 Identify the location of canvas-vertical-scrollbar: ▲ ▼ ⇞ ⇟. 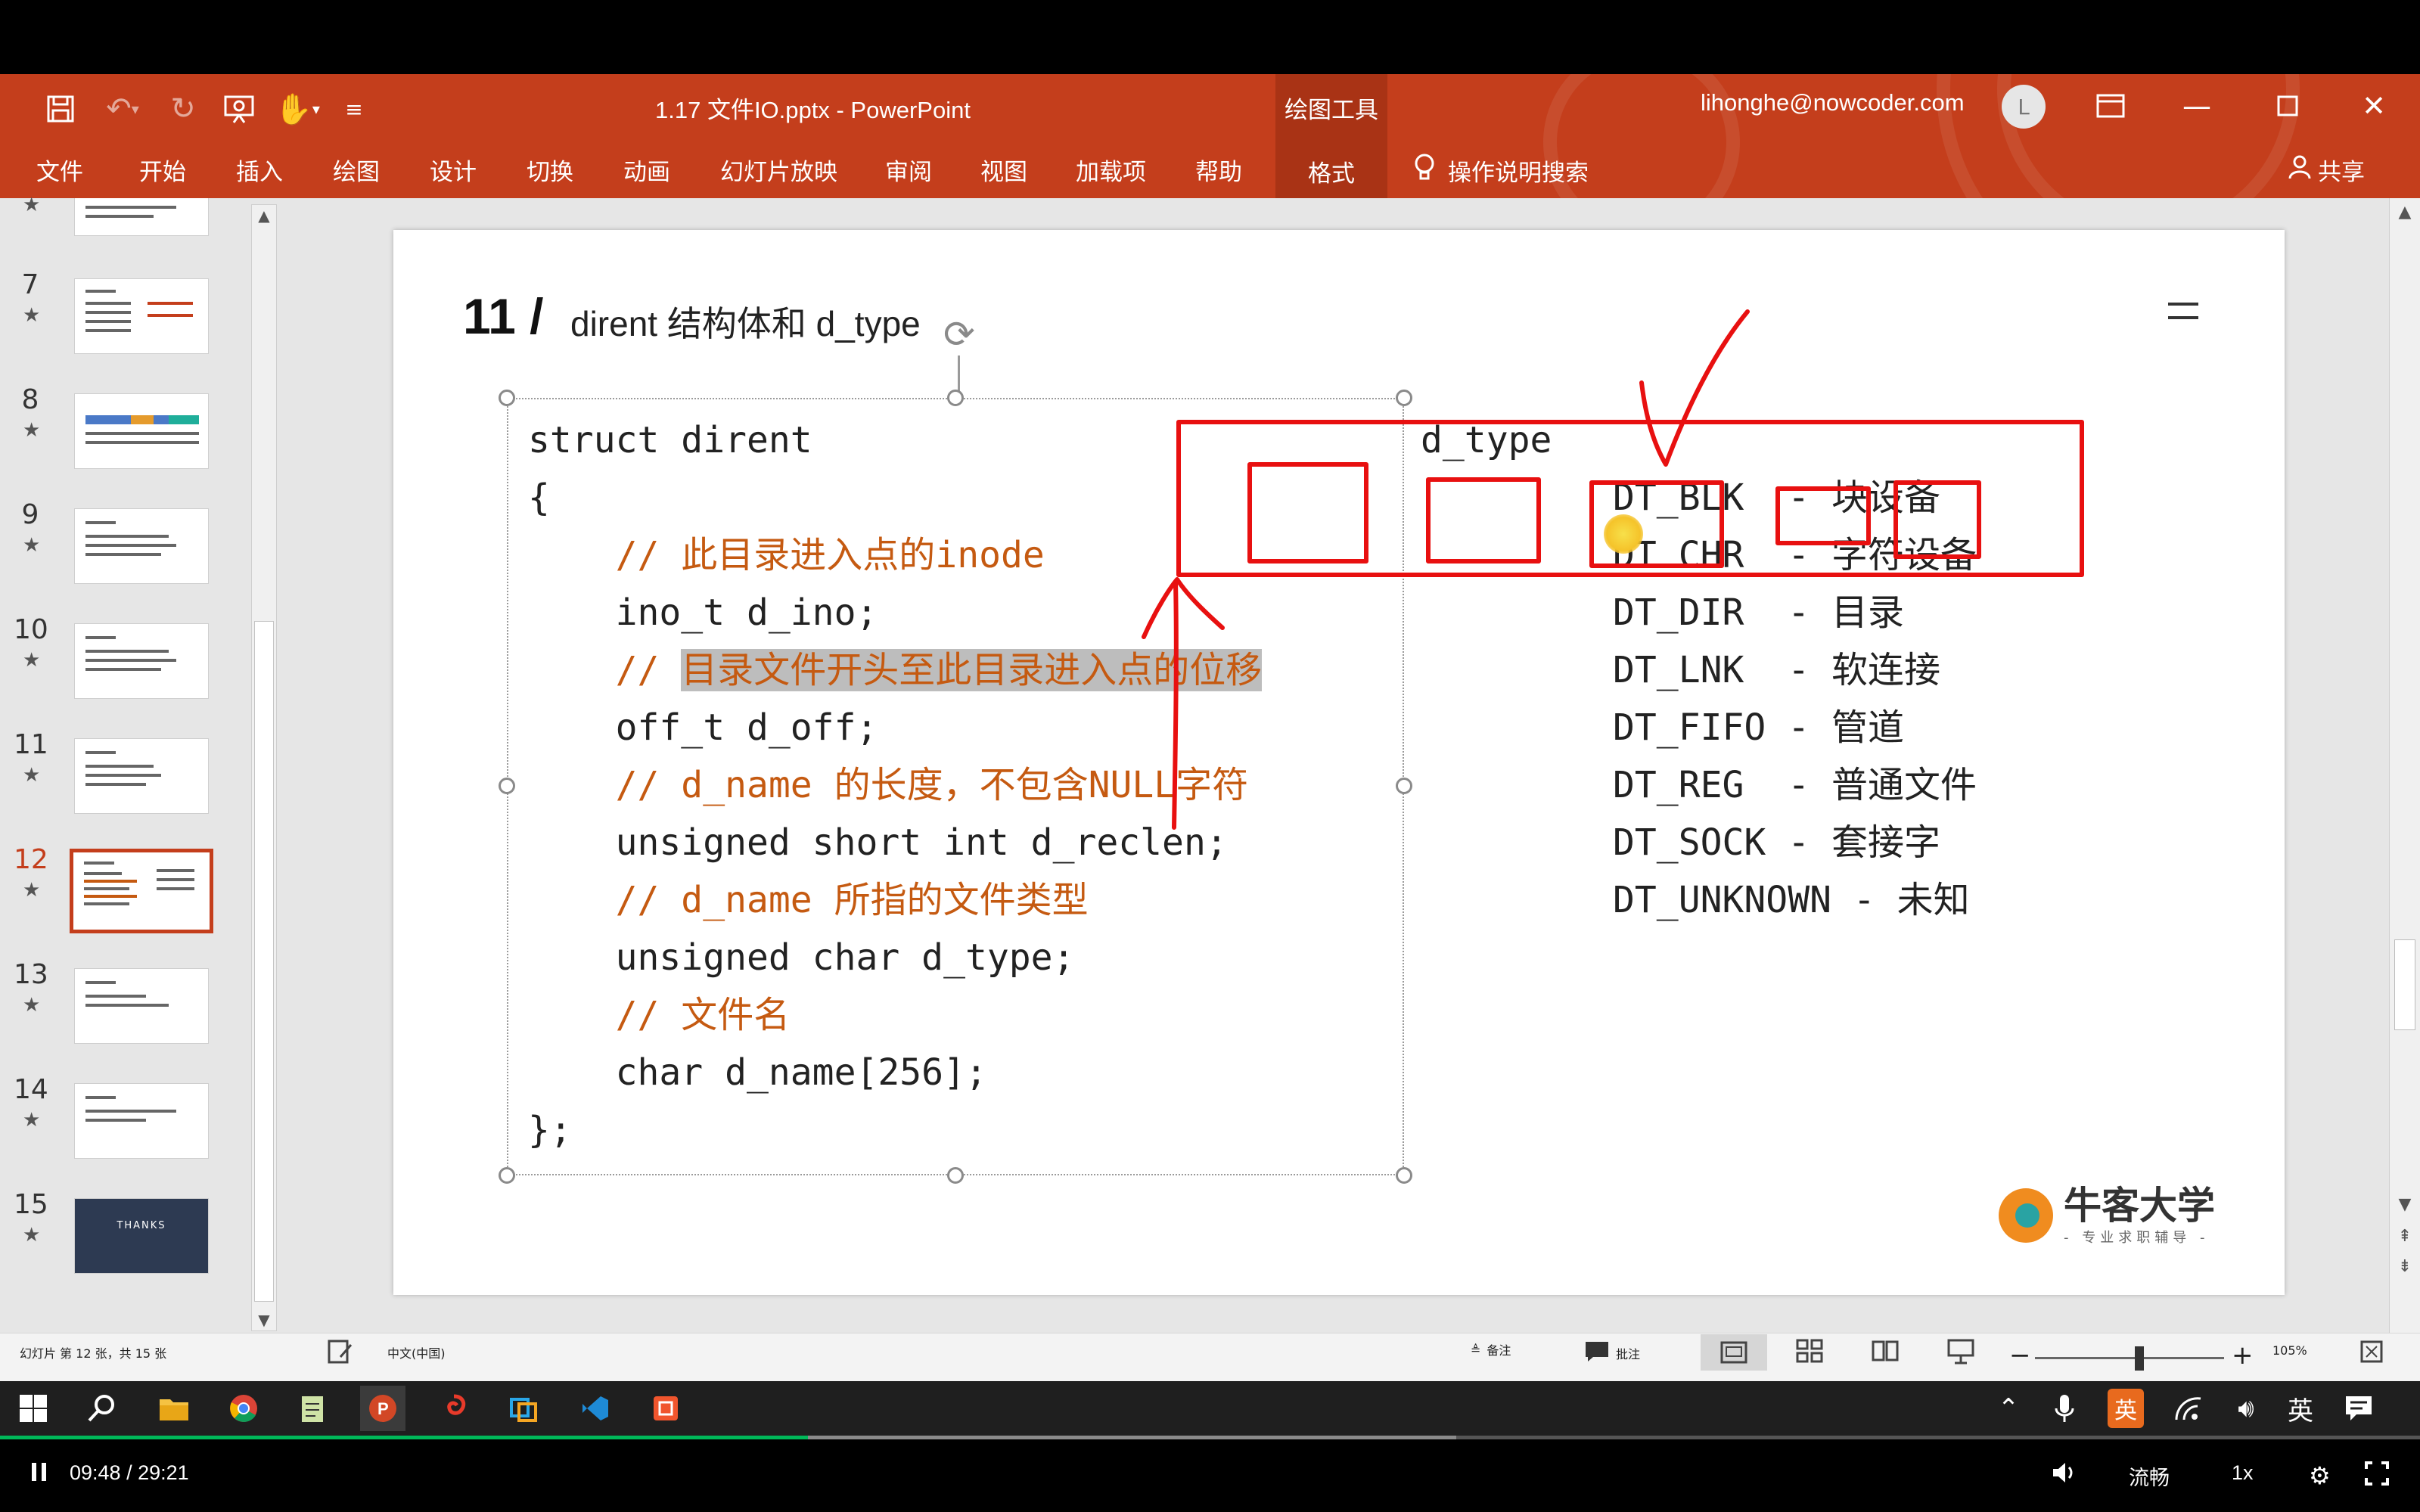
(2404, 765).